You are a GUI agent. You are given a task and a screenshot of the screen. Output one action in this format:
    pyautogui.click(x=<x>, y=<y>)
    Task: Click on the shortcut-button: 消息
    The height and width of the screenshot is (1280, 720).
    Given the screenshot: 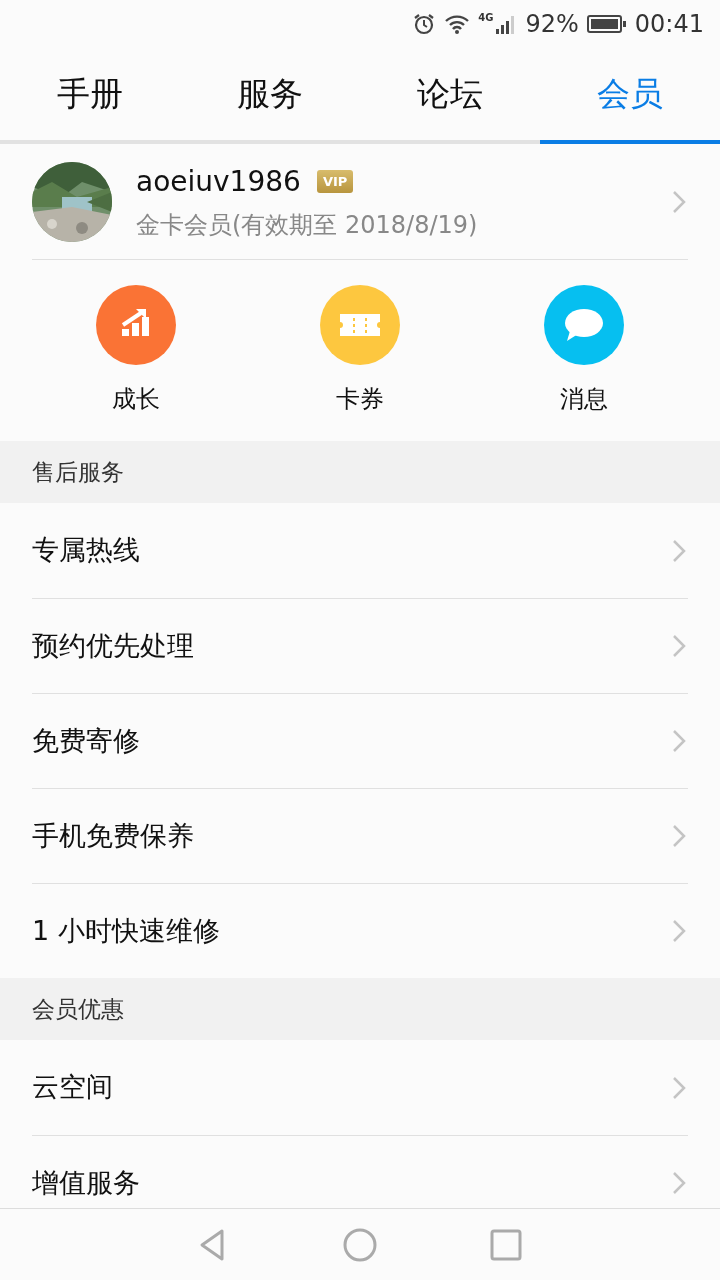 What is the action you would take?
    pyautogui.click(x=584, y=350)
    